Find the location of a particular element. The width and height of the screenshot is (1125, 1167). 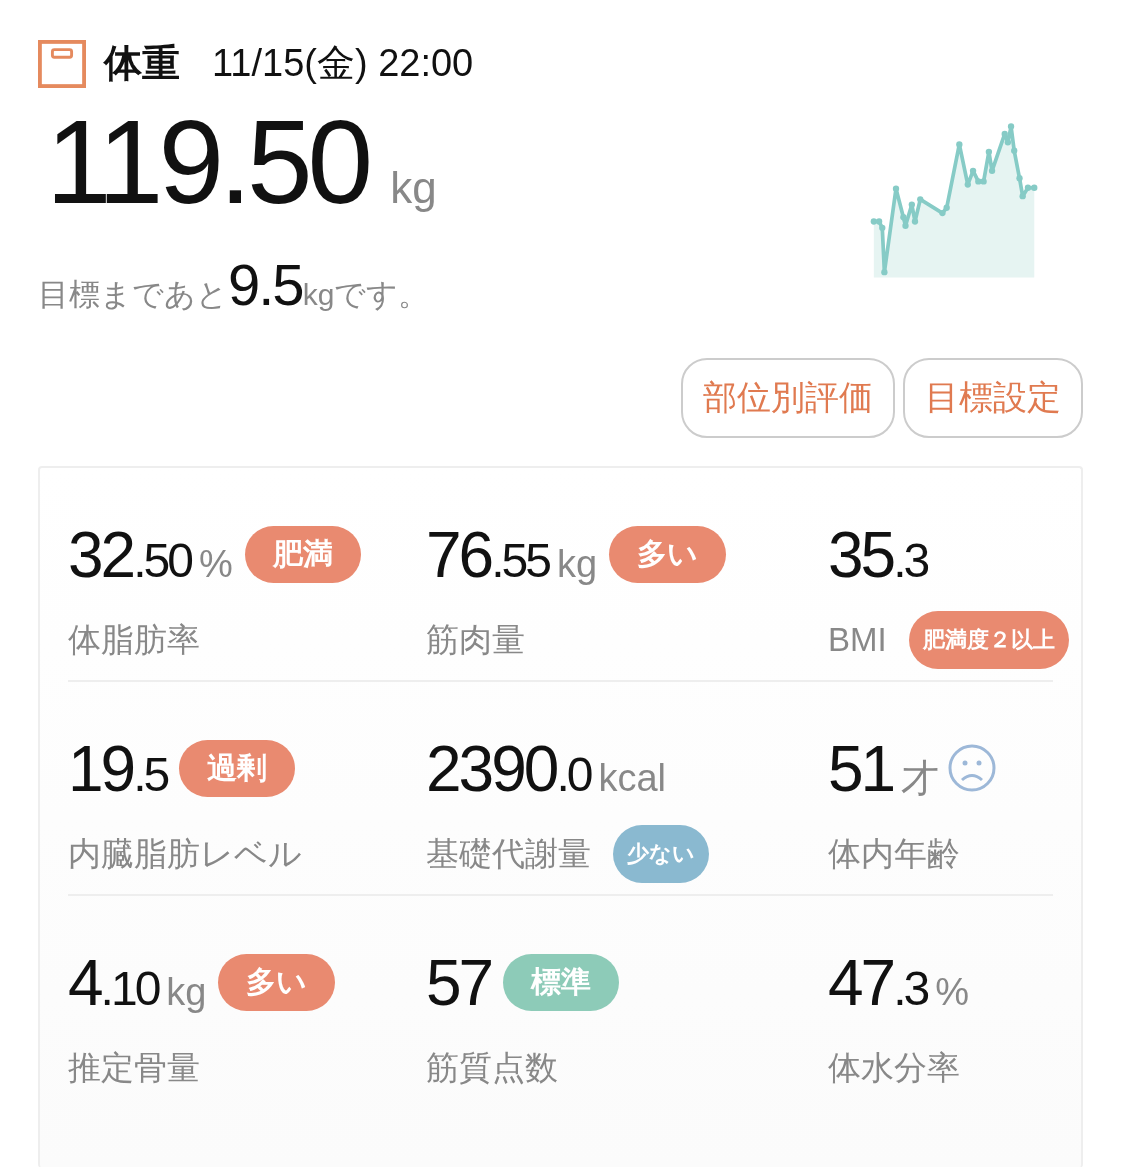

status-badge: 肥満度２以上 is located at coordinates (988, 640).